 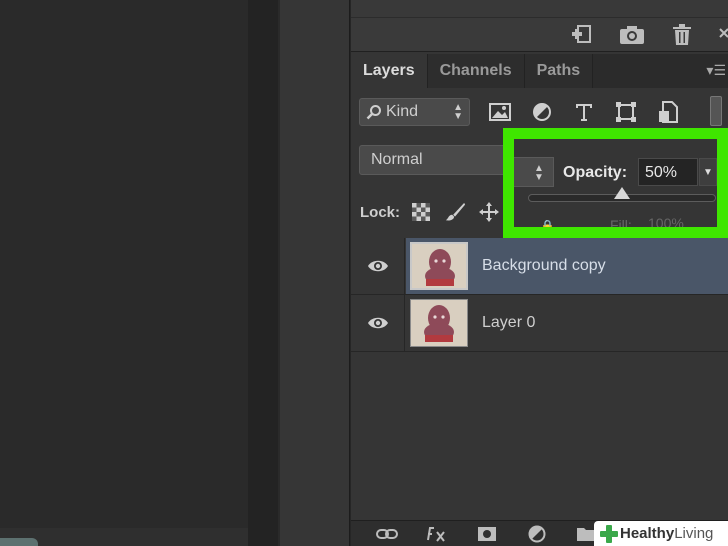 What do you see at coordinates (263, 273) in the screenshot?
I see `canvas-vertical-scrollbar` at bounding box center [263, 273].